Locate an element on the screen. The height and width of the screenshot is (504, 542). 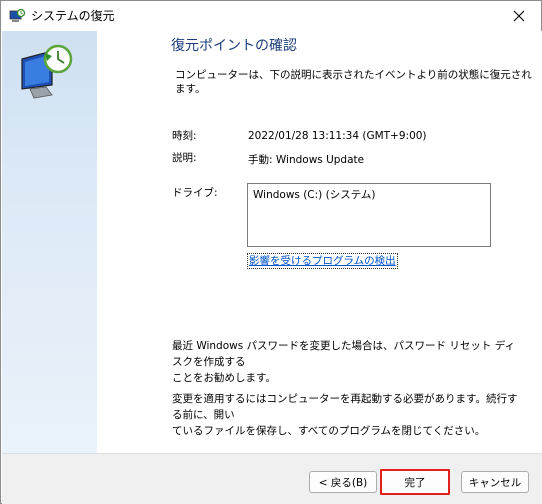
drive-item: Windows (C:) (システム) is located at coordinates (369, 195).